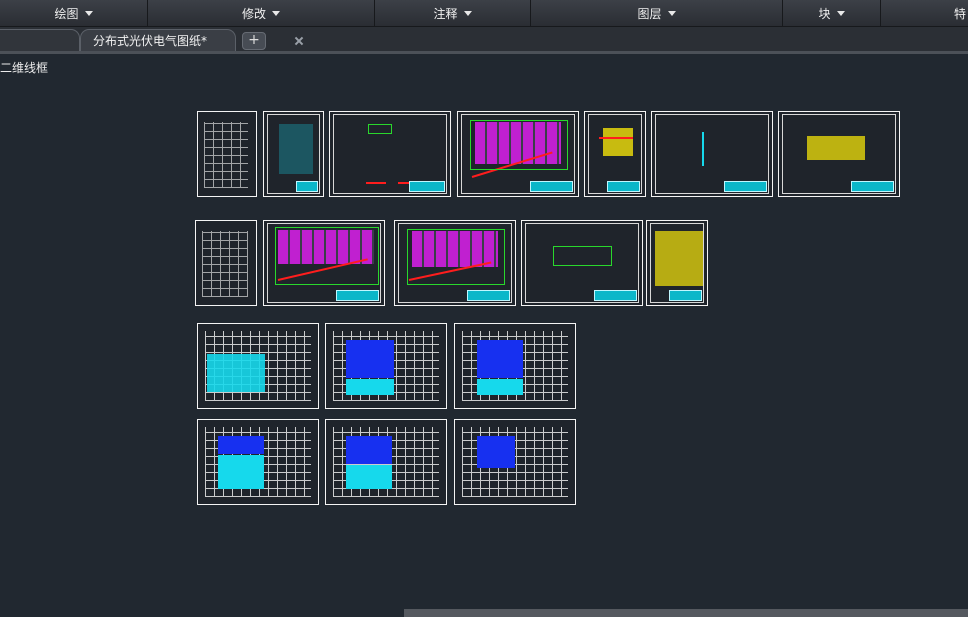 The image size is (968, 617). What do you see at coordinates (445, 13) in the screenshot?
I see `ribbon-panel-label: 注释` at bounding box center [445, 13].